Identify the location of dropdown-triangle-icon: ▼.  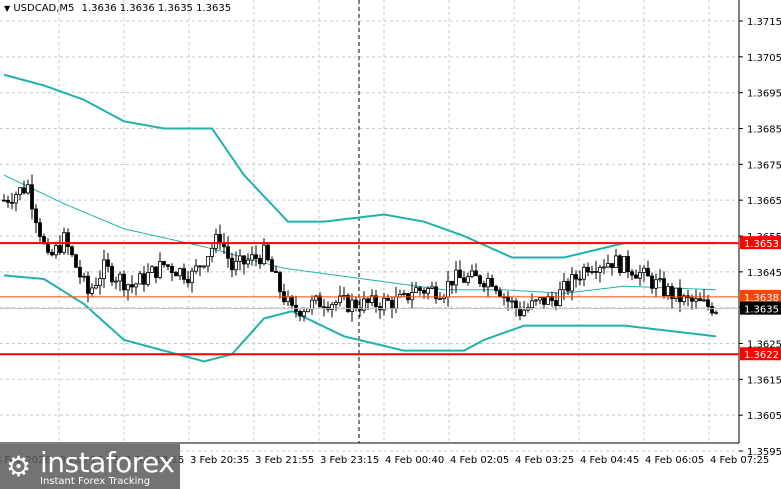
(7, 8).